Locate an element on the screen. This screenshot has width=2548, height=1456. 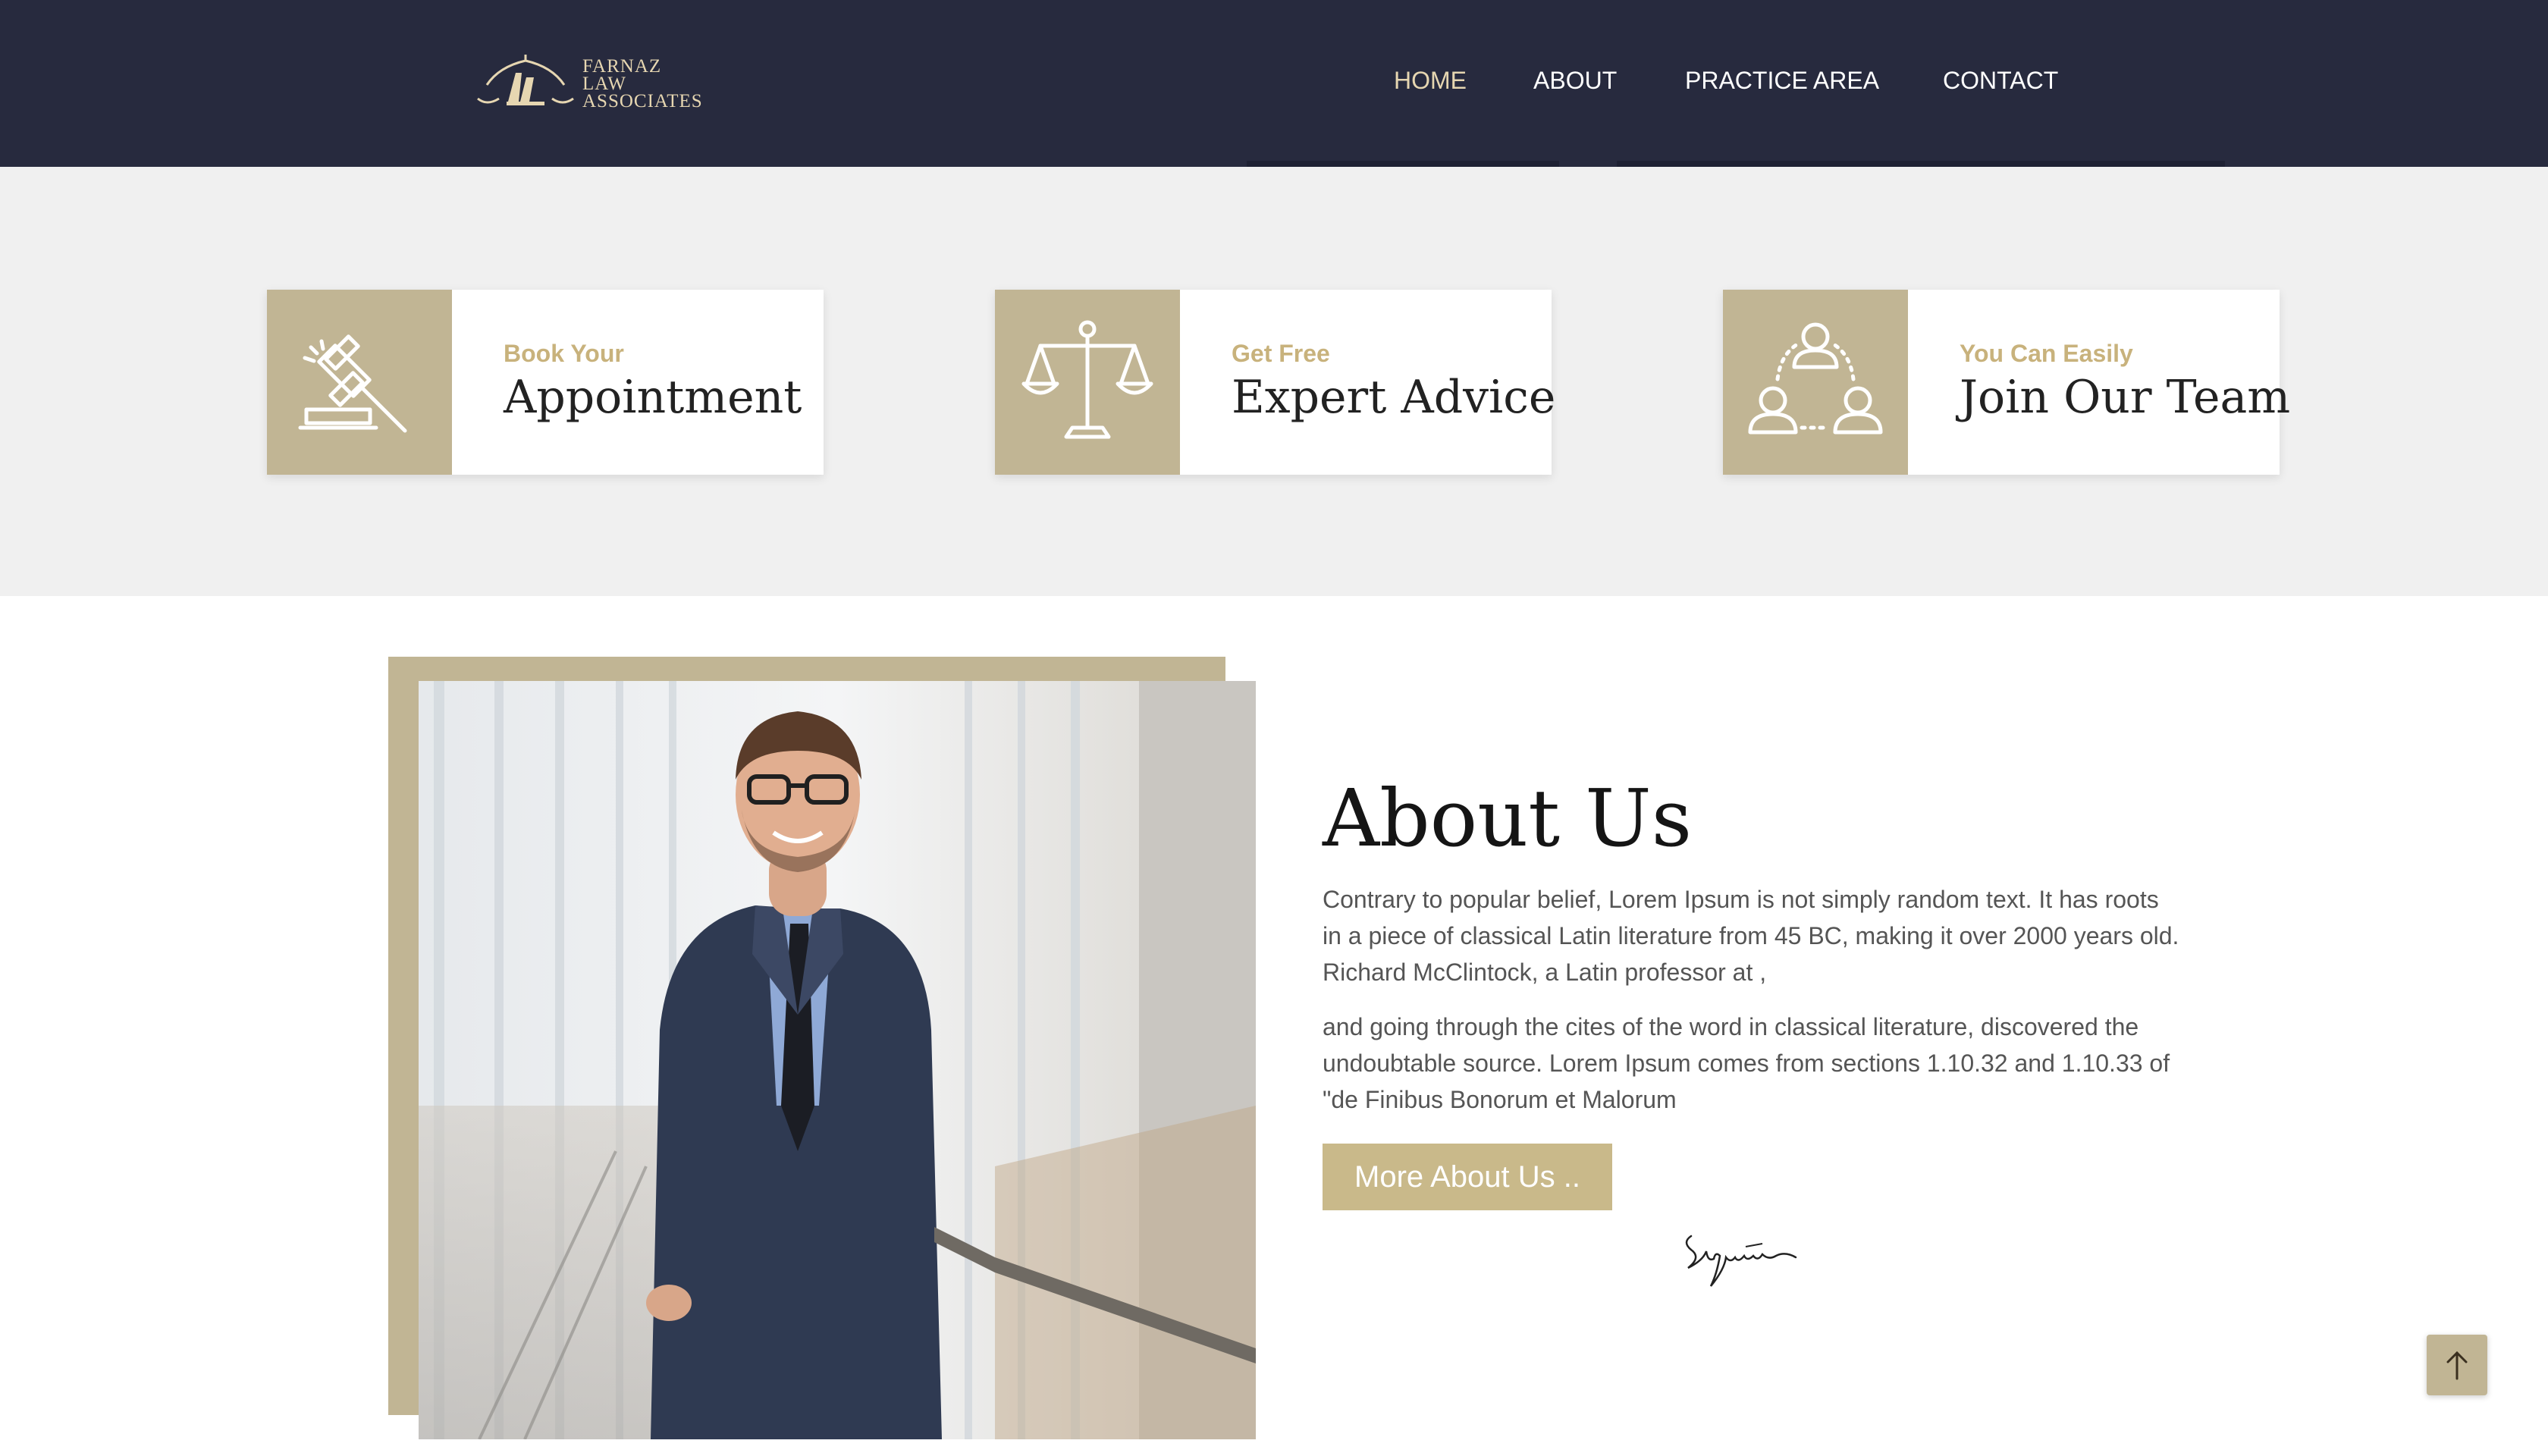
feature-title: Expert Advice is located at coordinates (1394, 397).